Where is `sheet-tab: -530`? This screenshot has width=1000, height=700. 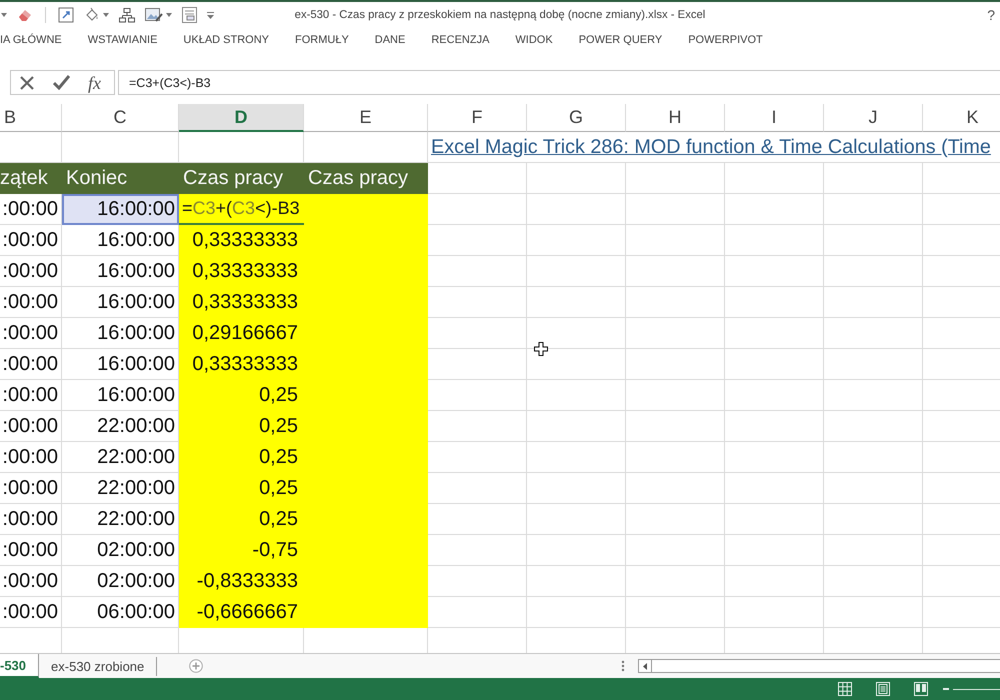 sheet-tab: -530 is located at coordinates (20, 666).